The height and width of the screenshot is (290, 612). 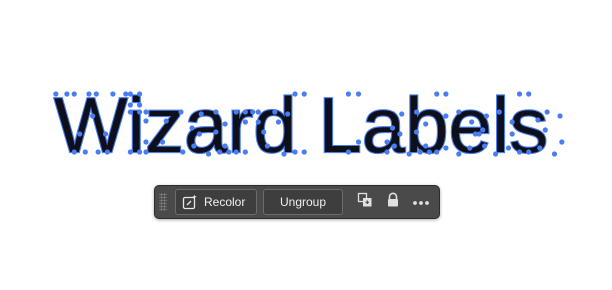 What do you see at coordinates (421, 202) in the screenshot?
I see `more-options-button` at bounding box center [421, 202].